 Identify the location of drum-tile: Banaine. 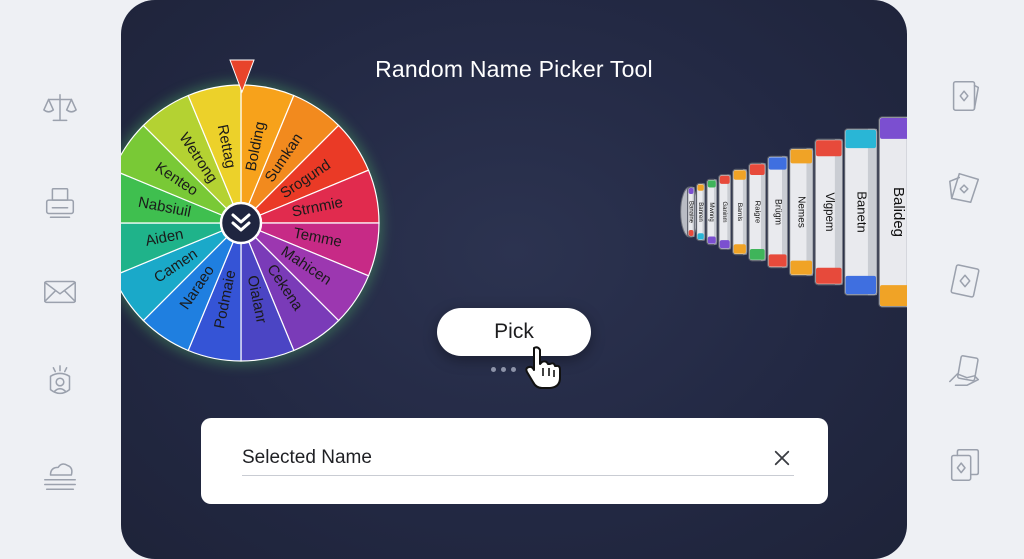
(691, 212).